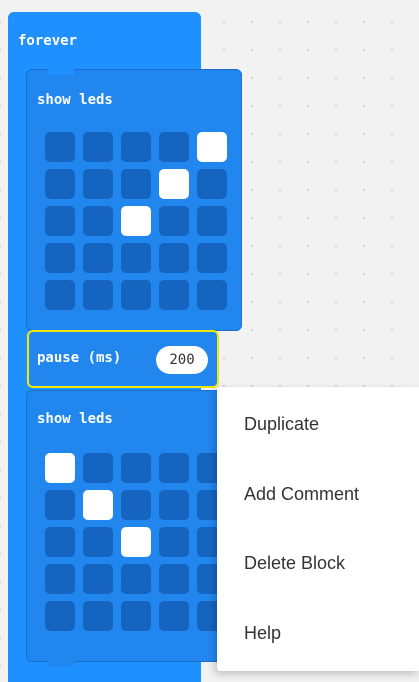 This screenshot has height=682, width=419. Describe the element at coordinates (182, 360) in the screenshot. I see `pause-value-input: 200` at that location.